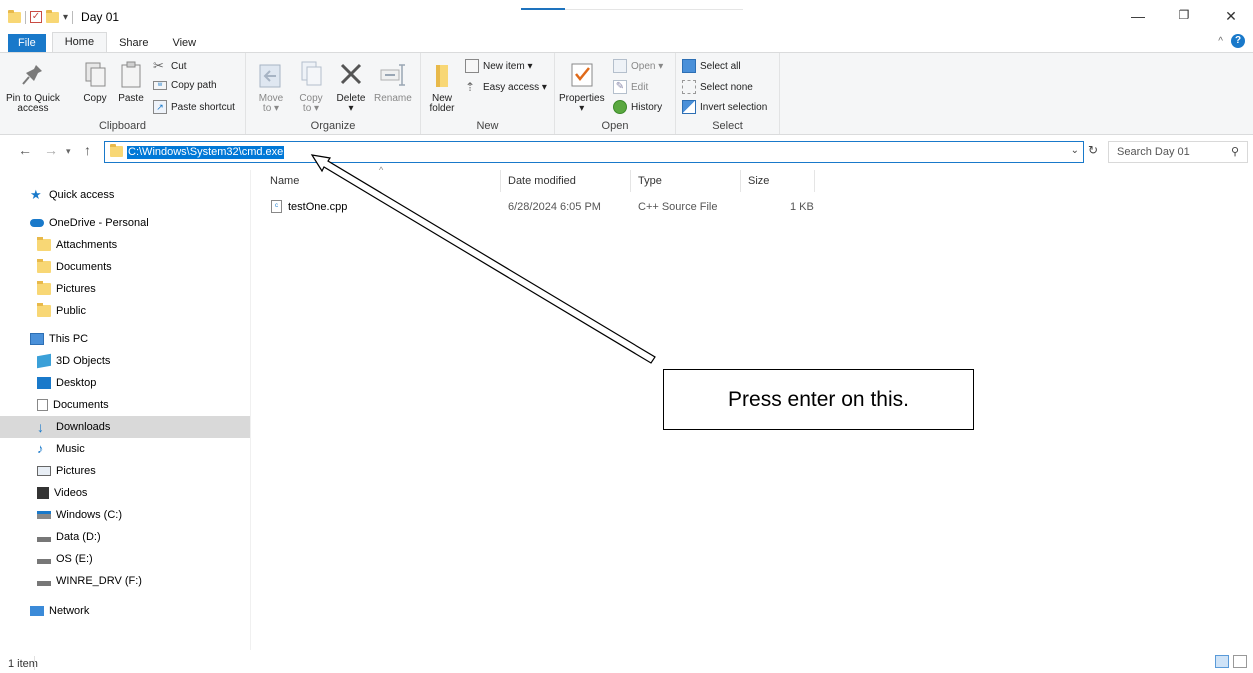 This screenshot has width=1253, height=673. Describe the element at coordinates (81, 405) in the screenshot. I see `nav-label: Documents` at that location.